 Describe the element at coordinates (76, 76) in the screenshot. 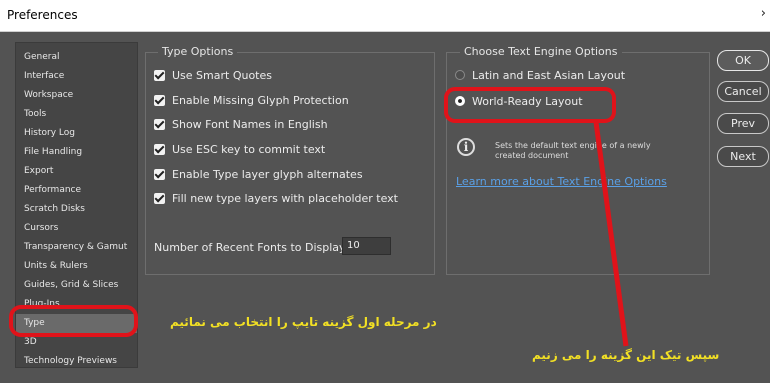

I see `sidebar-item-interface: Interface` at that location.